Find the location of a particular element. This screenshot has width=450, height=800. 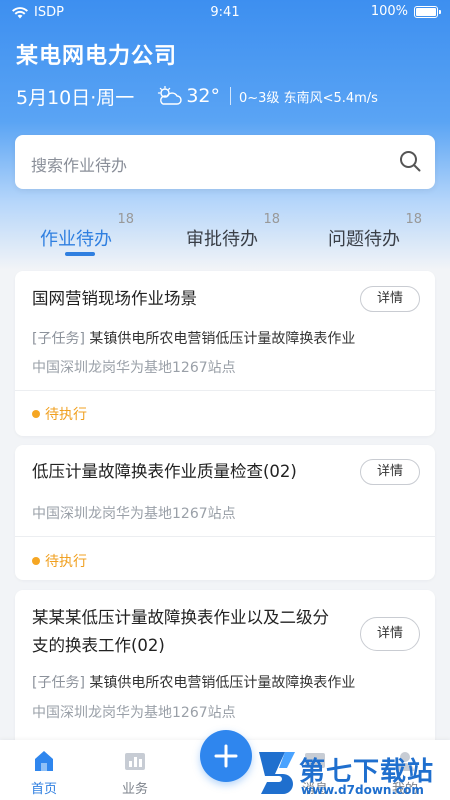

tab-label: 作业待办 is located at coordinates (76, 239).